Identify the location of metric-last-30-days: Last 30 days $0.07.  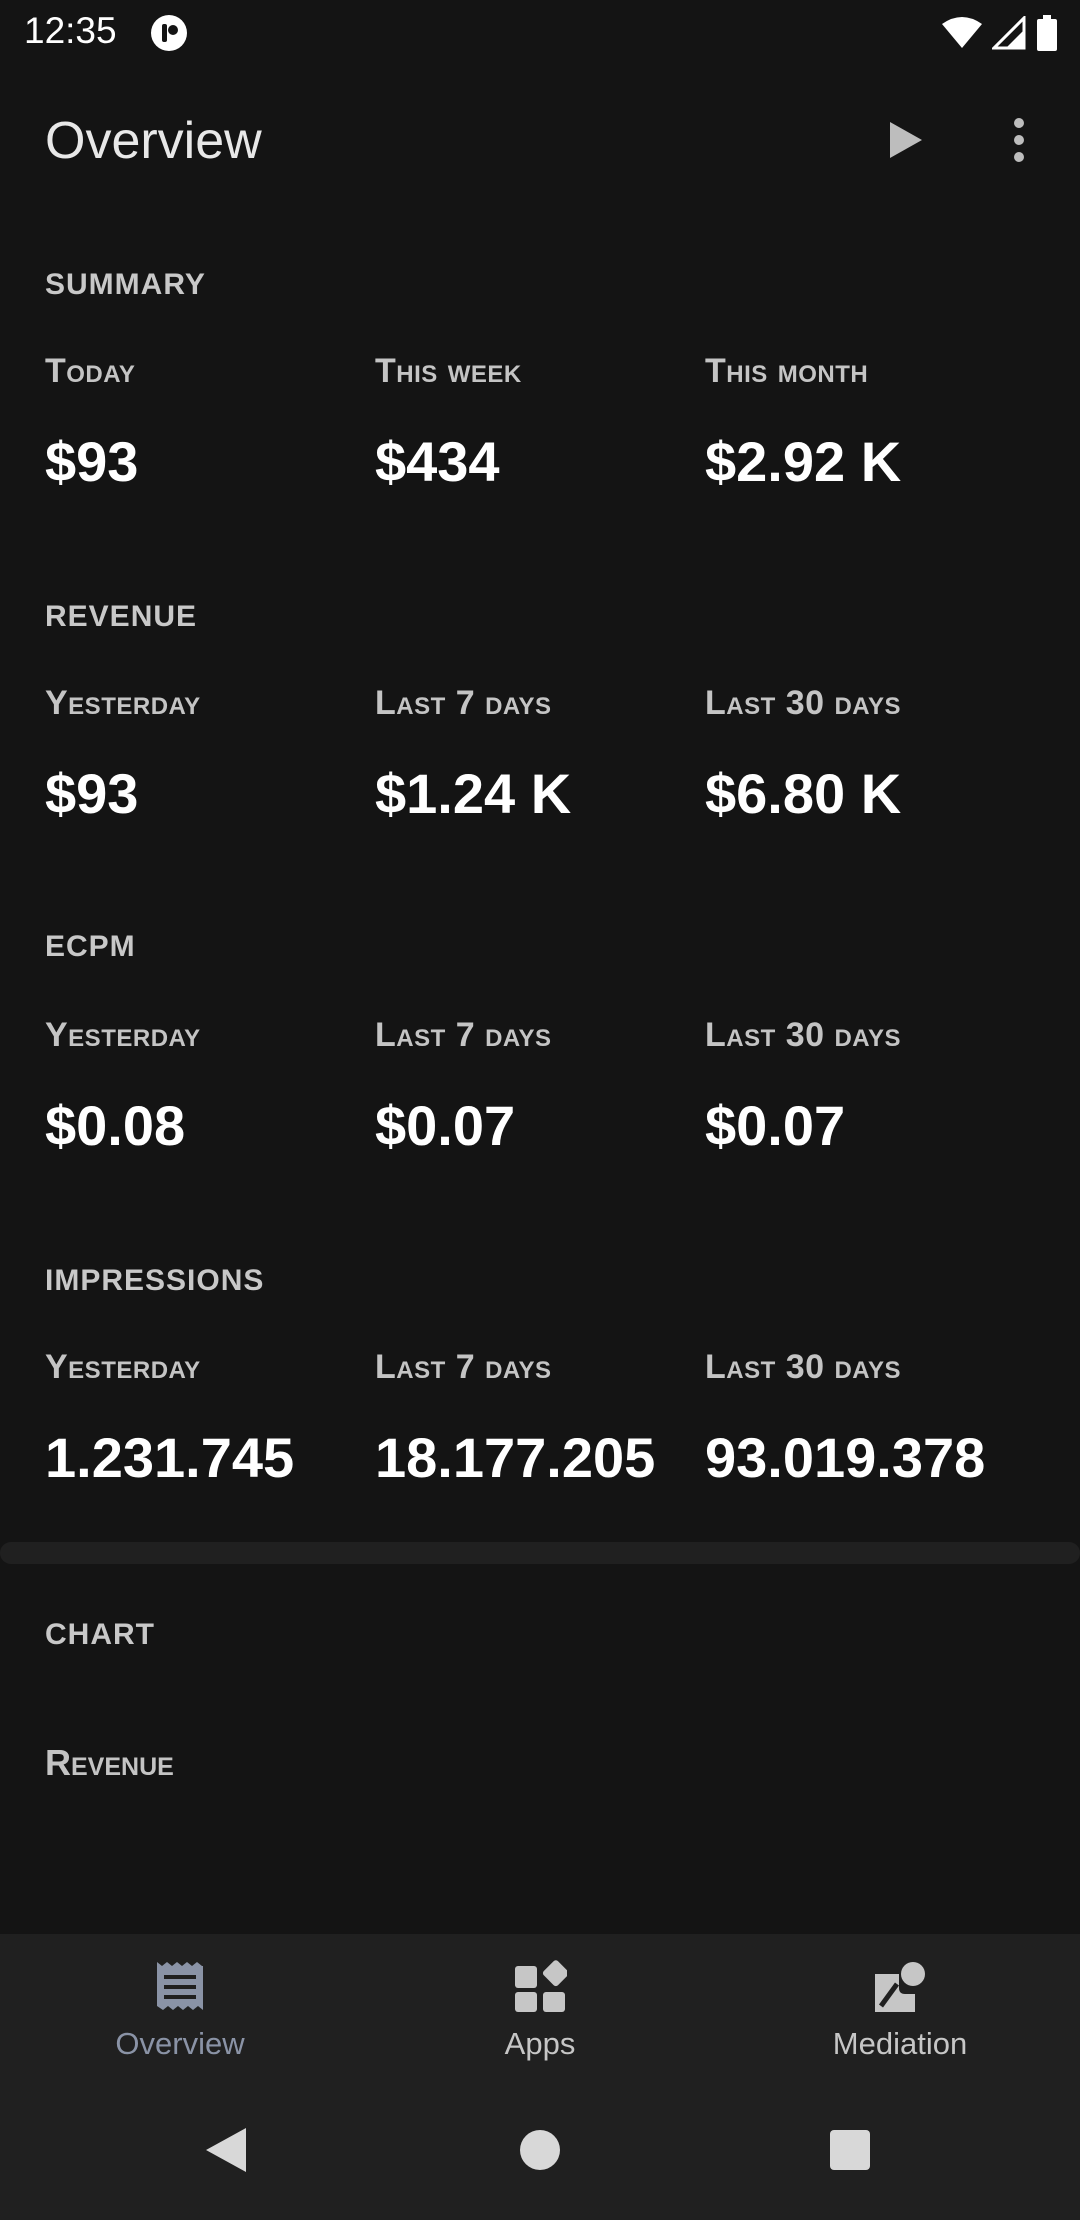
(865, 1087).